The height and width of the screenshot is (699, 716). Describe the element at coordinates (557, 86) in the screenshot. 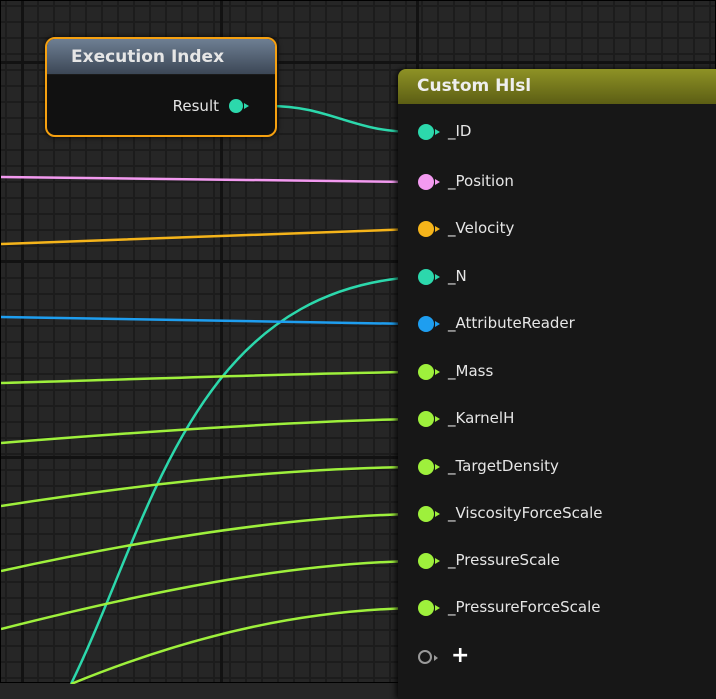

I see `node-title: Custom Hlsl` at that location.